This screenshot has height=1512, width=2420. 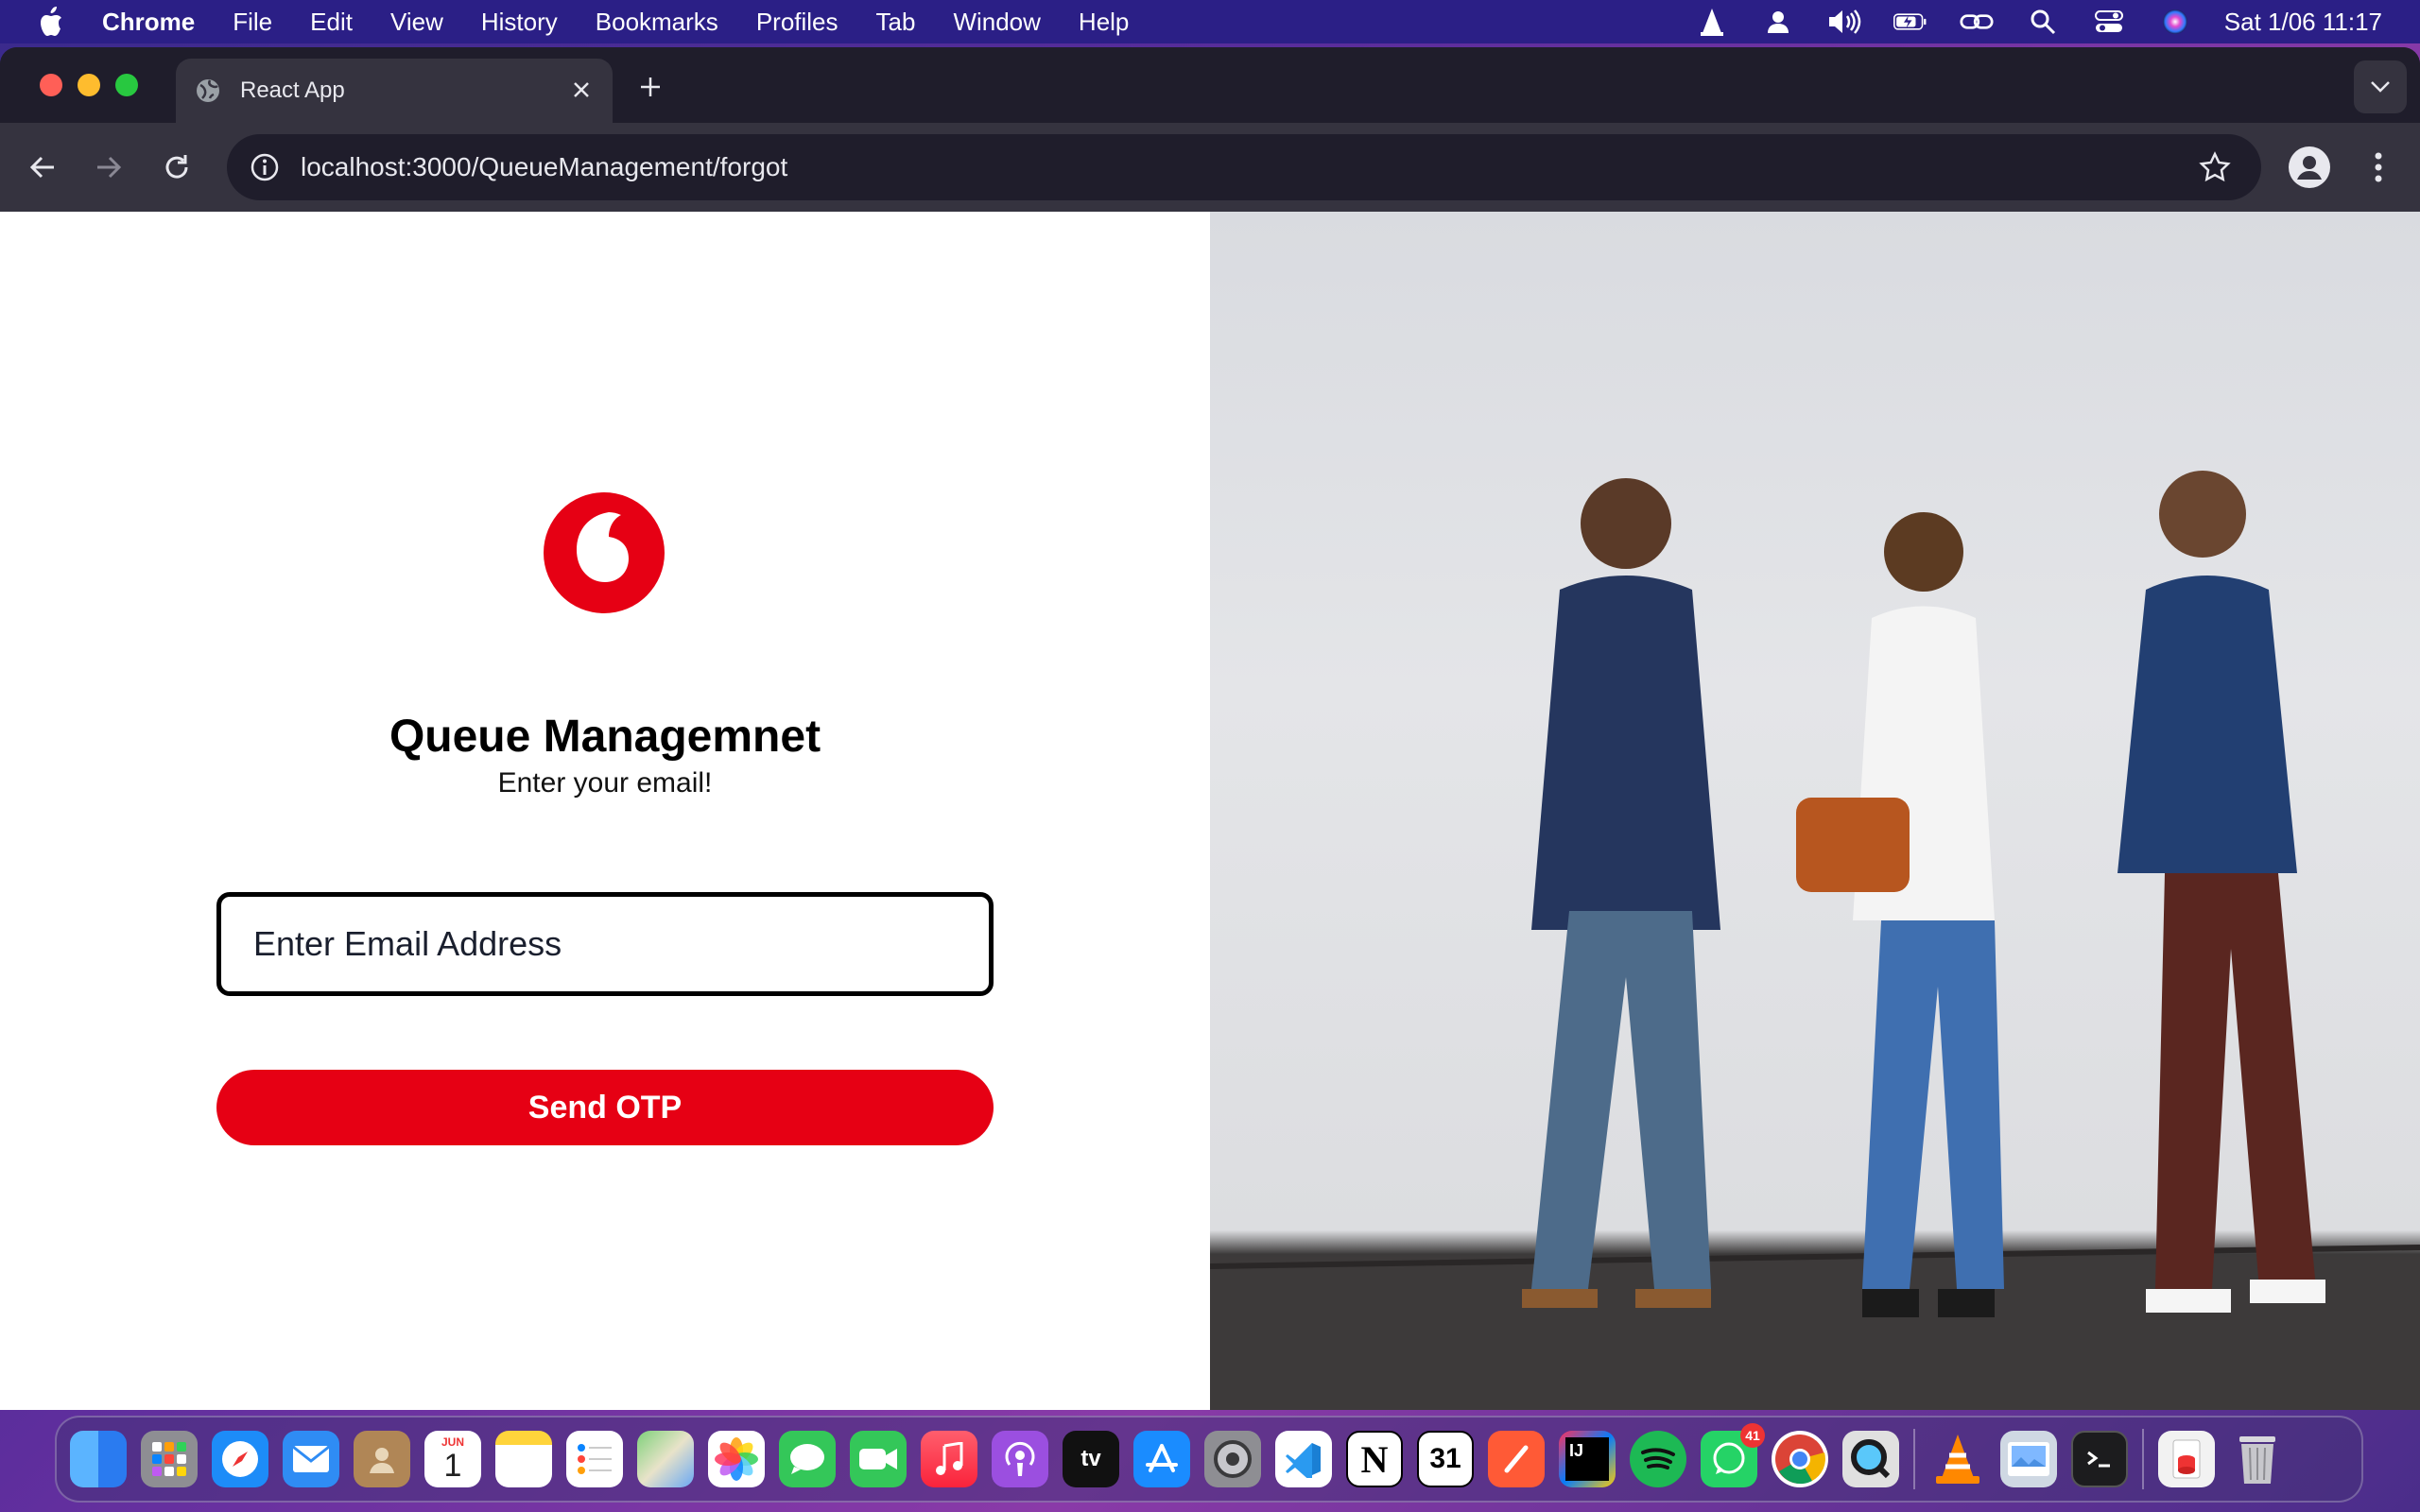 What do you see at coordinates (736, 1459) in the screenshot?
I see `photos-icon` at bounding box center [736, 1459].